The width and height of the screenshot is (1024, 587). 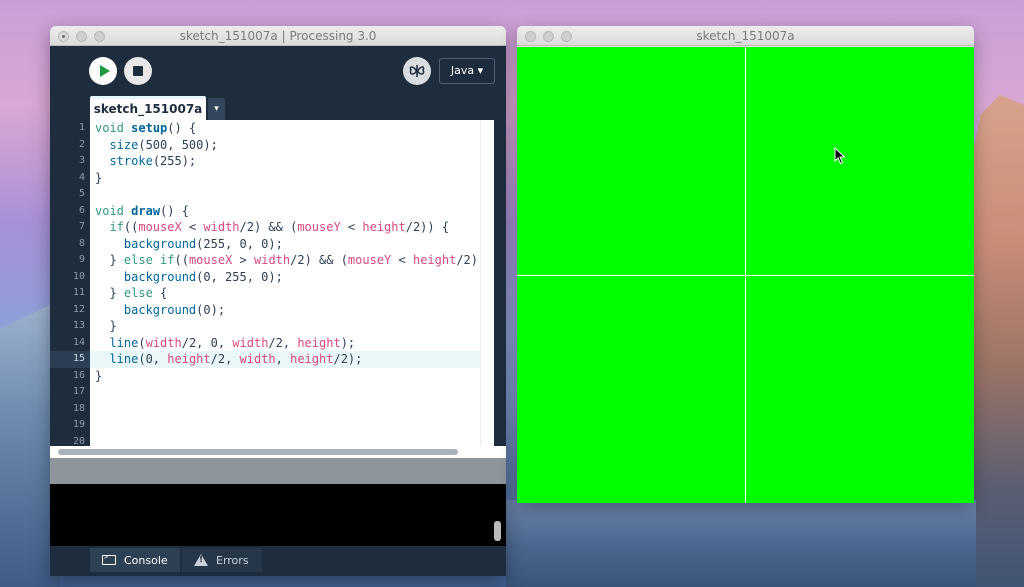 What do you see at coordinates (81, 259) in the screenshot?
I see `line-number: 9` at bounding box center [81, 259].